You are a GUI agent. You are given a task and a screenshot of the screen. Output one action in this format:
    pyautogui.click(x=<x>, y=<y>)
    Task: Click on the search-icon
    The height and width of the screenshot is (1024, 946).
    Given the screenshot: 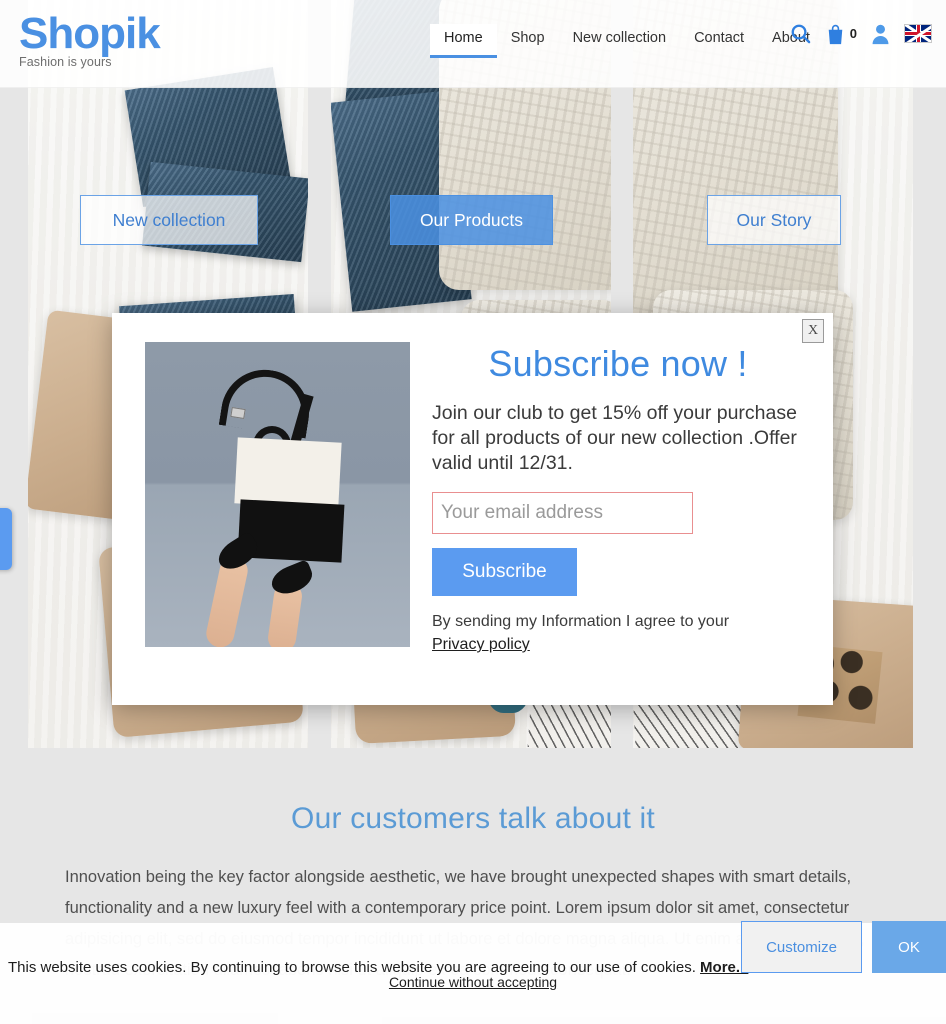 What is the action you would take?
    pyautogui.click(x=800, y=33)
    